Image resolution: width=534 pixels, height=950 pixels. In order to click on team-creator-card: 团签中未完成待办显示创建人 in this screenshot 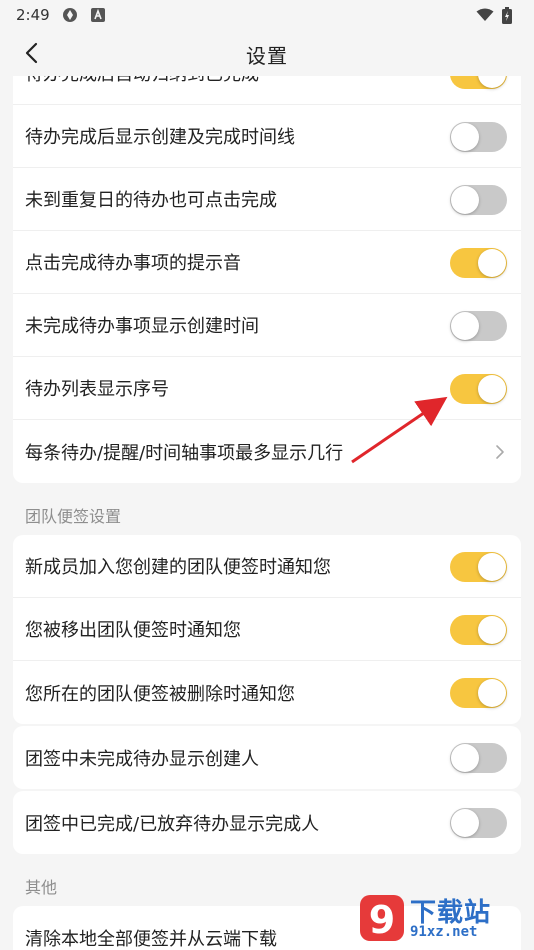, I will do `click(267, 757)`.